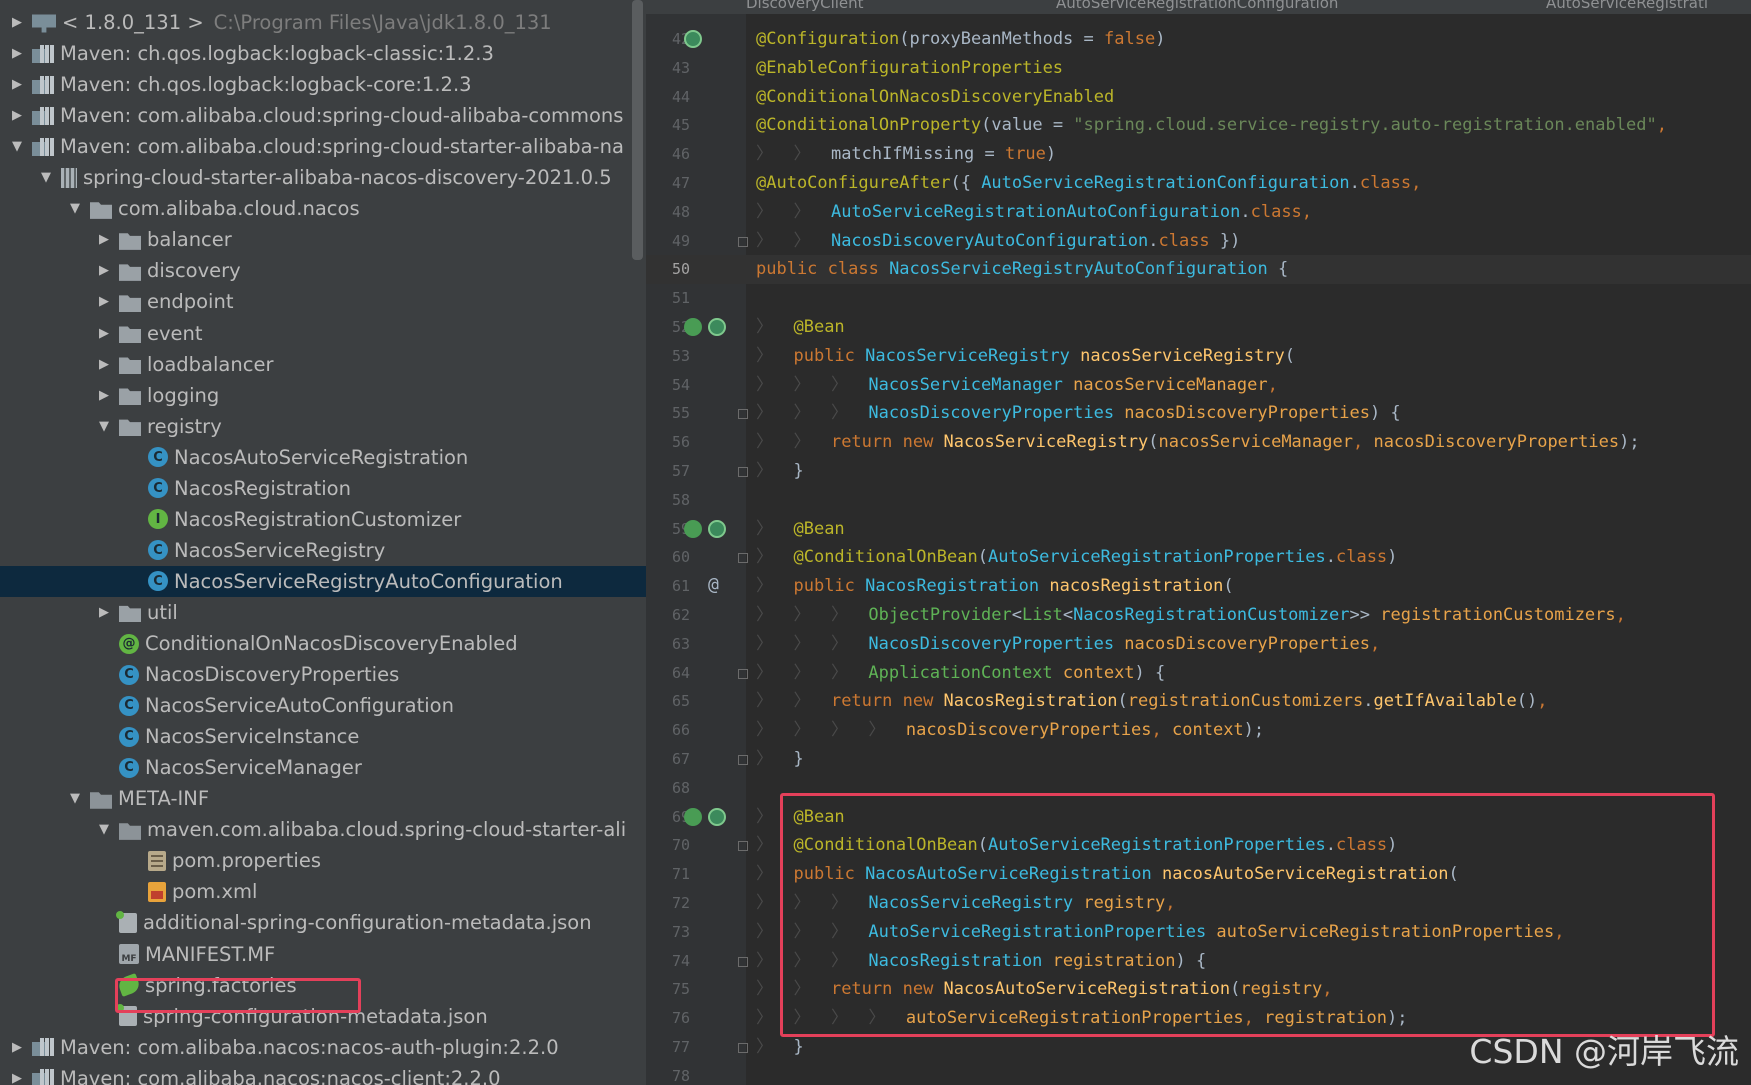 The width and height of the screenshot is (1751, 1085). Describe the element at coordinates (805, 7) in the screenshot. I see `editor-tab: DiscoveryClient` at that location.